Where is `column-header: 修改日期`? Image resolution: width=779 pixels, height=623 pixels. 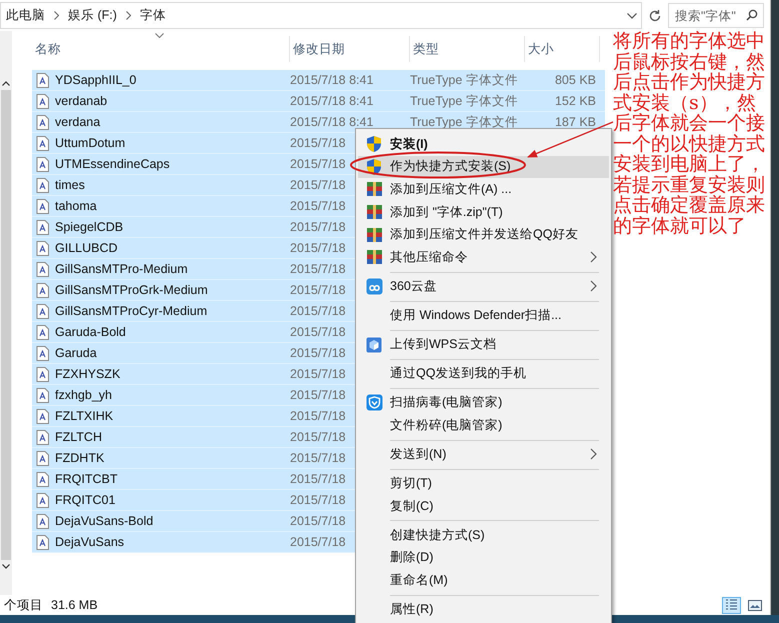 column-header: 修改日期 is located at coordinates (350, 49).